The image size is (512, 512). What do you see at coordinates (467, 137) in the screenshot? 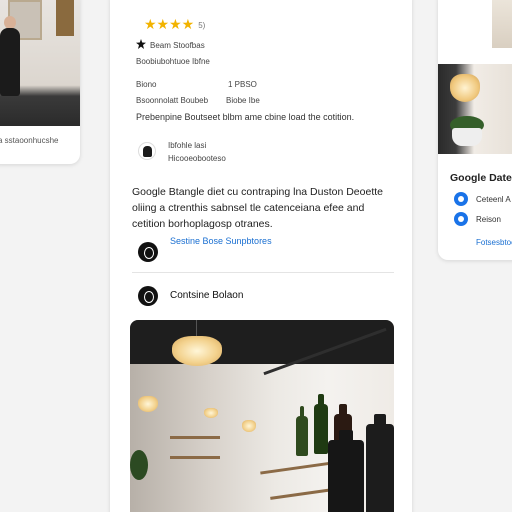
I see `plant-pot` at bounding box center [467, 137].